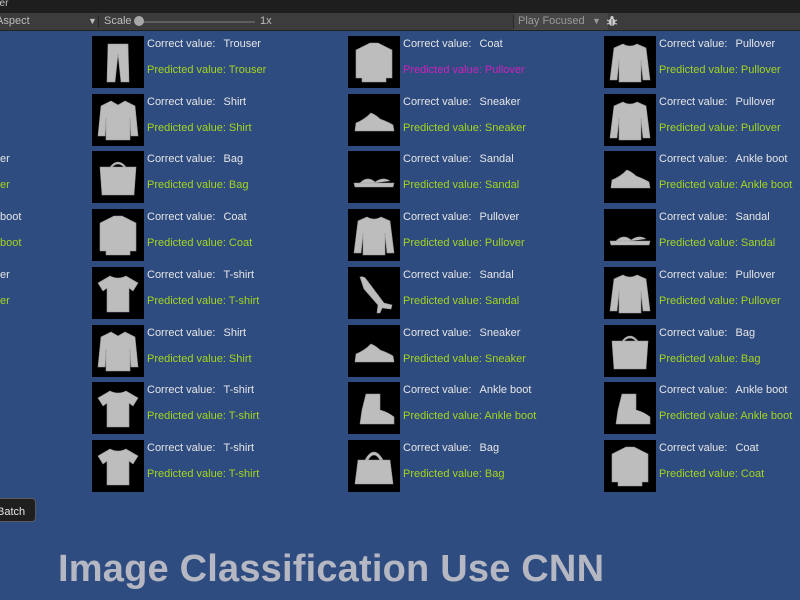  Describe the element at coordinates (374, 119) in the screenshot. I see `sneaker-image` at that location.